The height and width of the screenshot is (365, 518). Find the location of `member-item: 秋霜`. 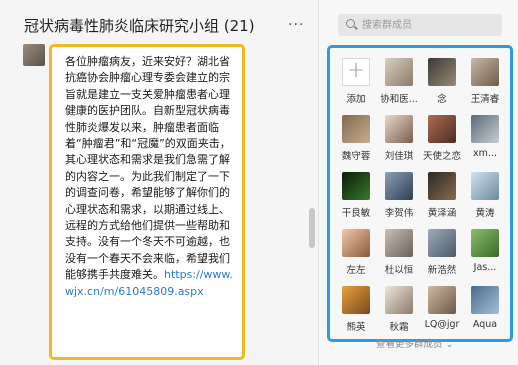

member-item: 秋霜 is located at coordinates (399, 309).